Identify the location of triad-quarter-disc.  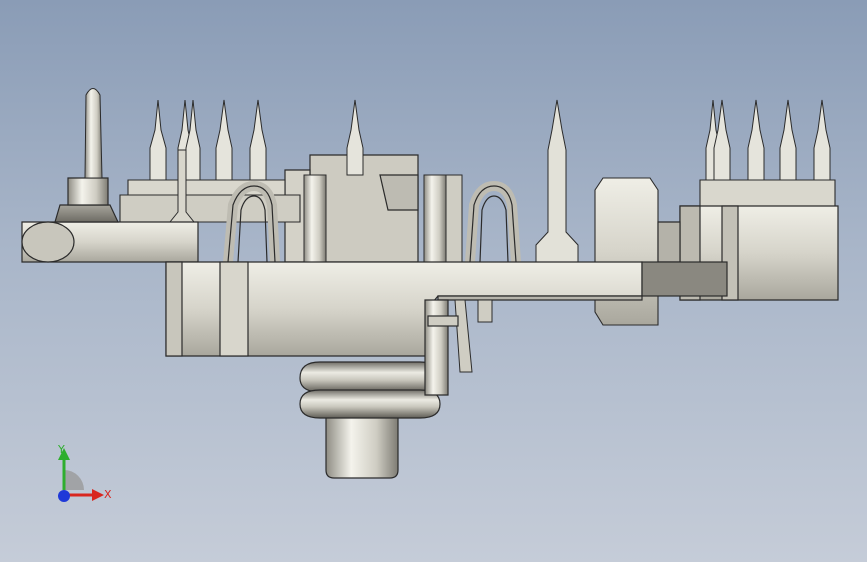
(74, 480).